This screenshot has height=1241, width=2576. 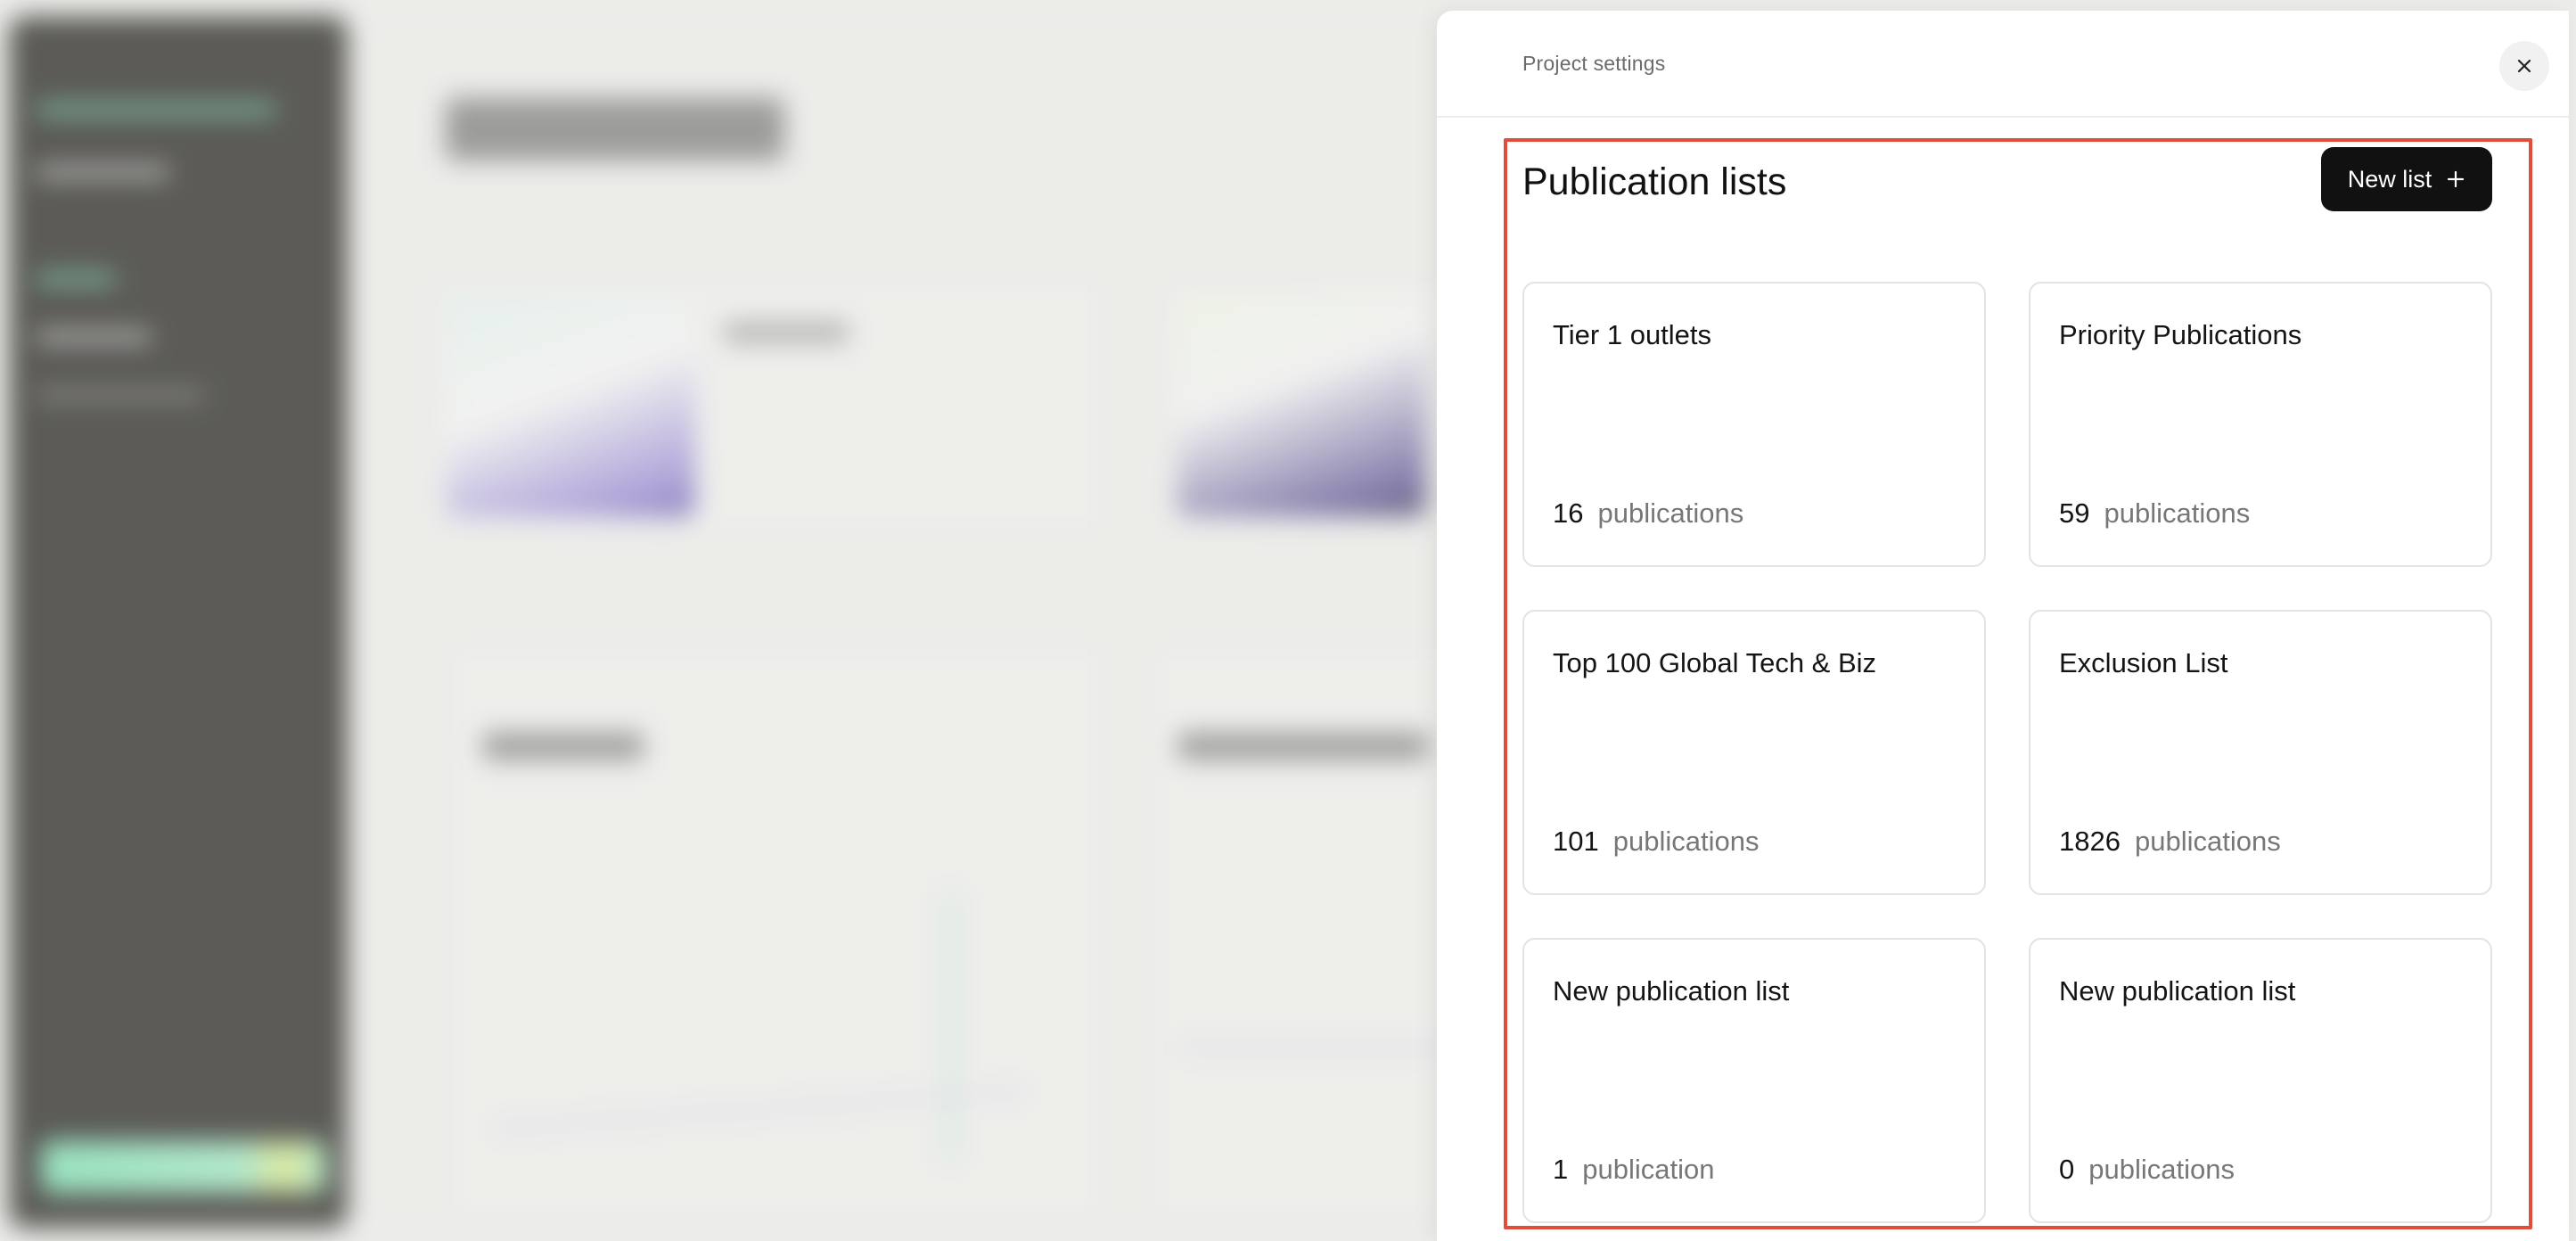 I want to click on drawer-header: Project settings, so click(x=2003, y=64).